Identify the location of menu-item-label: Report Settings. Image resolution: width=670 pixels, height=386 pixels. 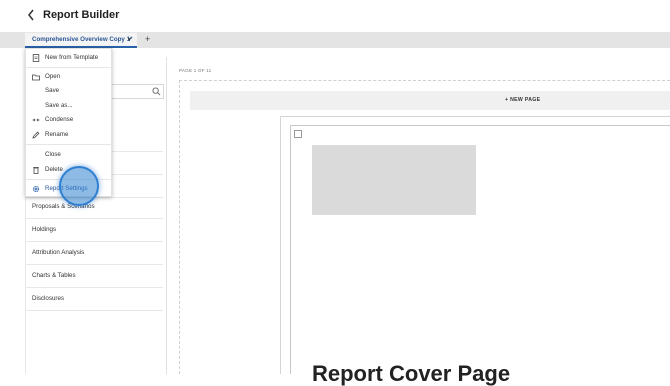
(66, 188).